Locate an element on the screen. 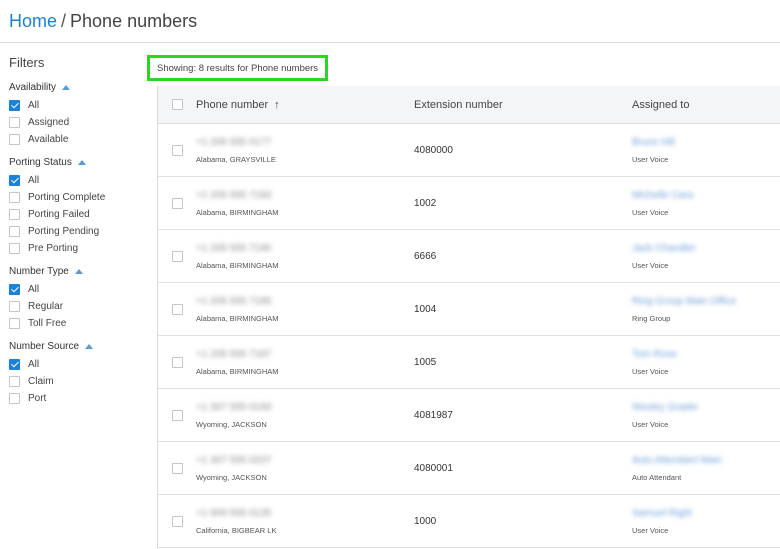 This screenshot has width=780, height=549. phone-number-link: +1 205 555 7183 is located at coordinates (305, 197).